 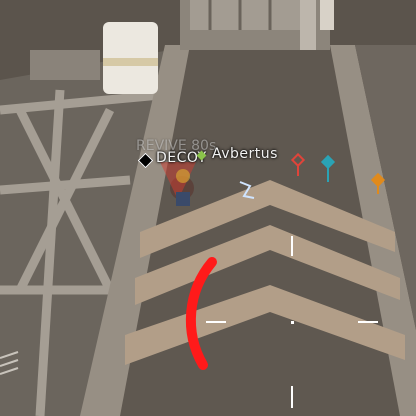 What do you see at coordinates (130, 58) in the screenshot?
I see `crate-icon` at bounding box center [130, 58].